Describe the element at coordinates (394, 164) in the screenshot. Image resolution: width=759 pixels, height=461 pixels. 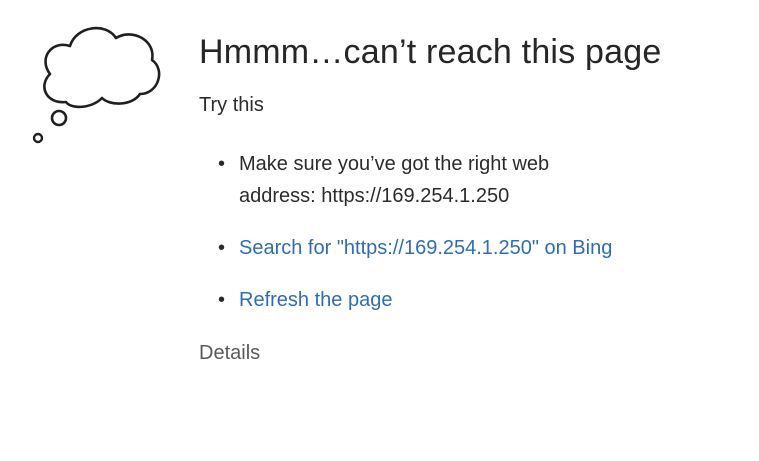
I see `suggestion-text-line1: Make sure you’ve got the right web` at that location.